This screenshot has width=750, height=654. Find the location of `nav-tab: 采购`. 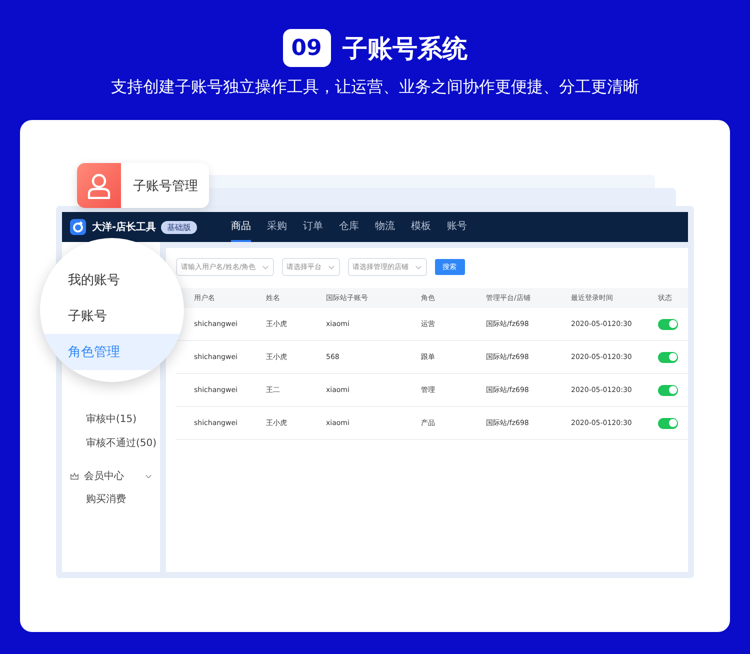

nav-tab: 采购 is located at coordinates (277, 227).